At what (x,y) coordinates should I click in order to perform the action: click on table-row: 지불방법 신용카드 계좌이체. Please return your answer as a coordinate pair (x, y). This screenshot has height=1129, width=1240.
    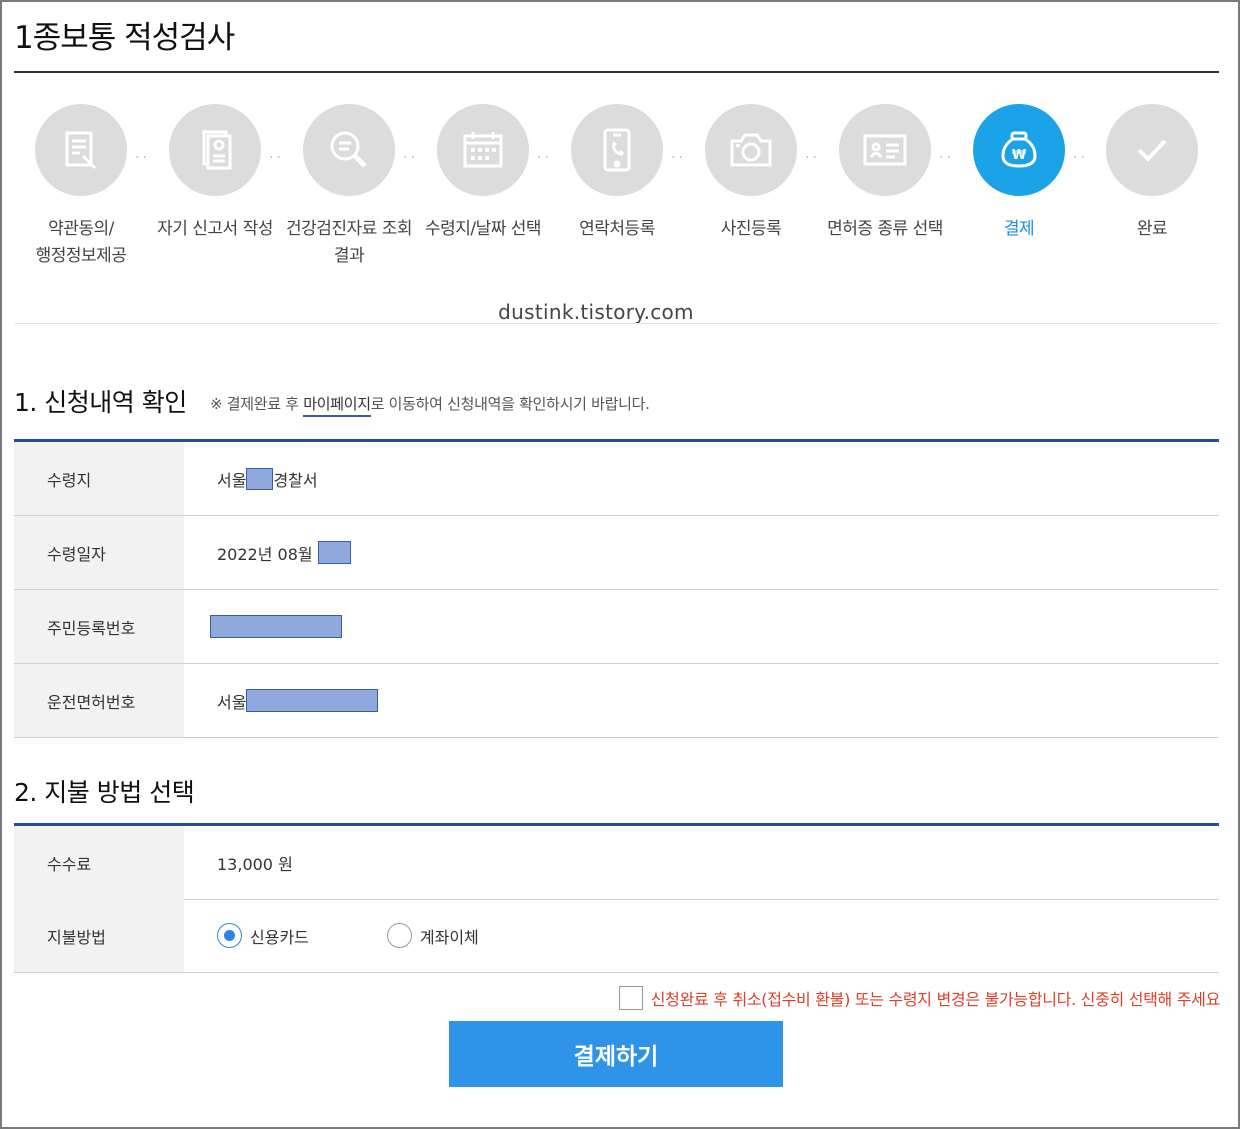
    Looking at the image, I should click on (616, 936).